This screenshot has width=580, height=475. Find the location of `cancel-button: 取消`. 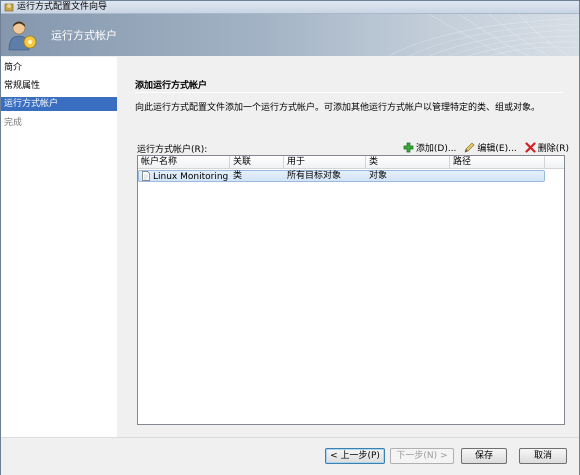

cancel-button: 取消 is located at coordinates (543, 456).